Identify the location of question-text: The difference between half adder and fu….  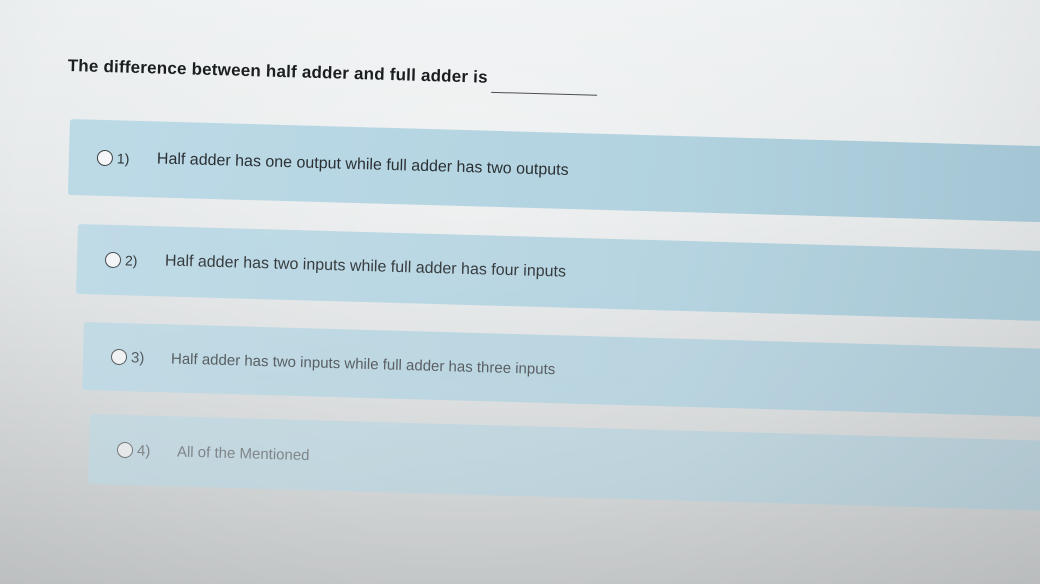
(278, 71).